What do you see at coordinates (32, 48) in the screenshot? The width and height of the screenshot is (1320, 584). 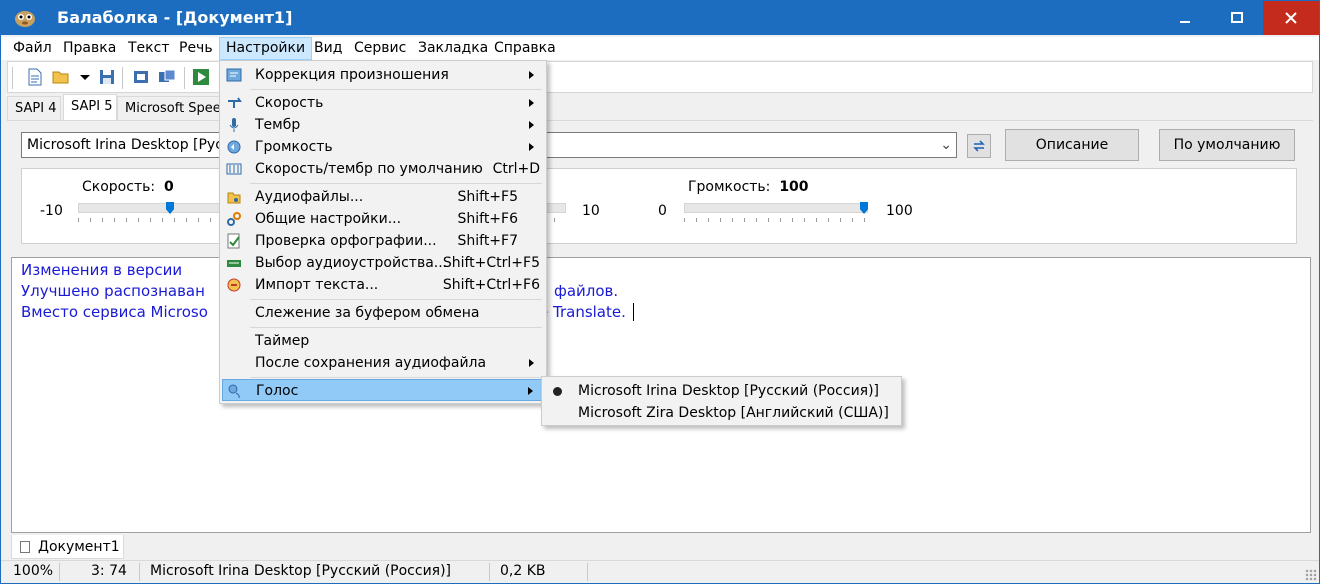 I see `menu-file: Файл` at bounding box center [32, 48].